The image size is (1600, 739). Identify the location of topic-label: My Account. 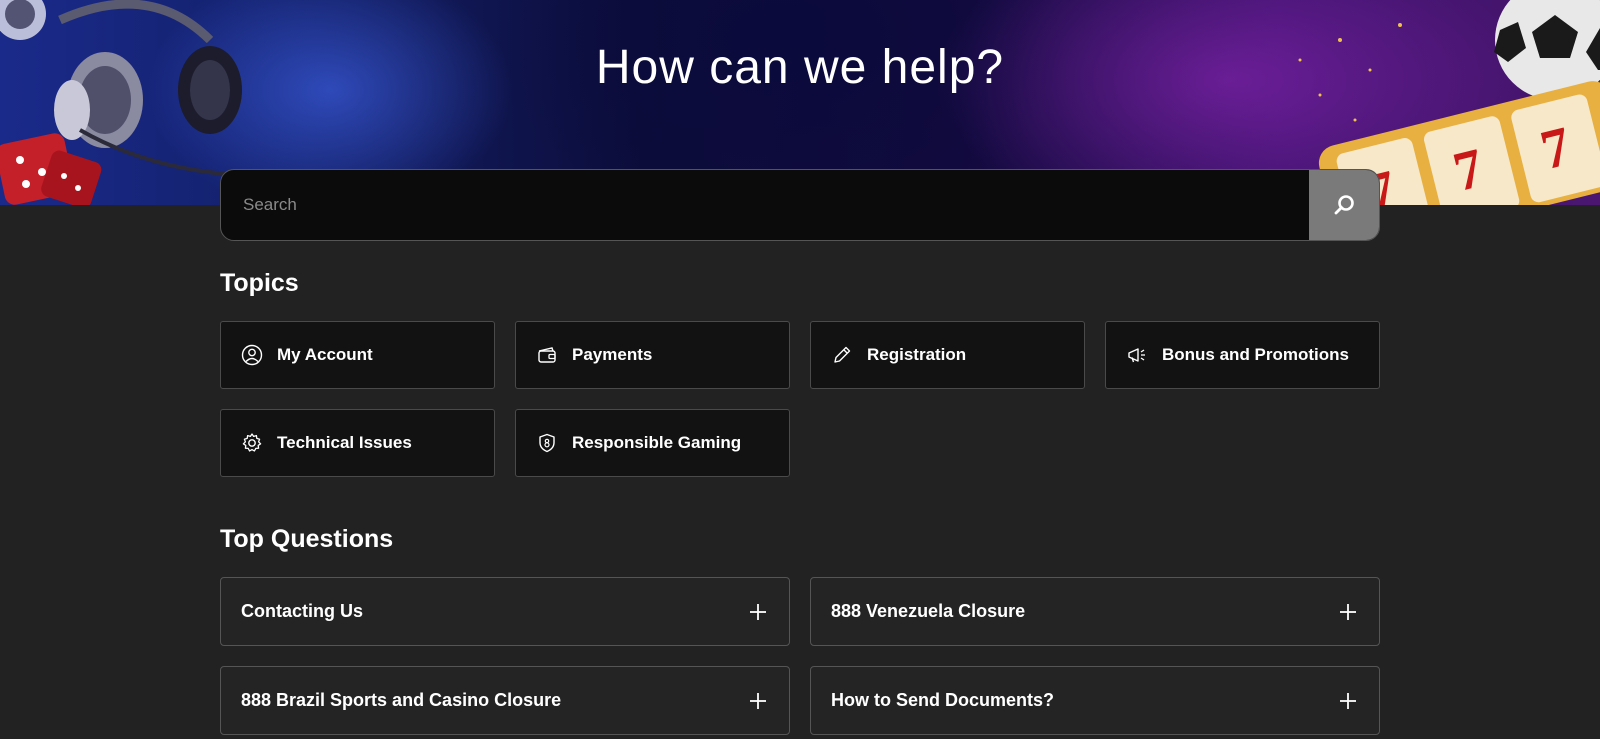
(325, 354).